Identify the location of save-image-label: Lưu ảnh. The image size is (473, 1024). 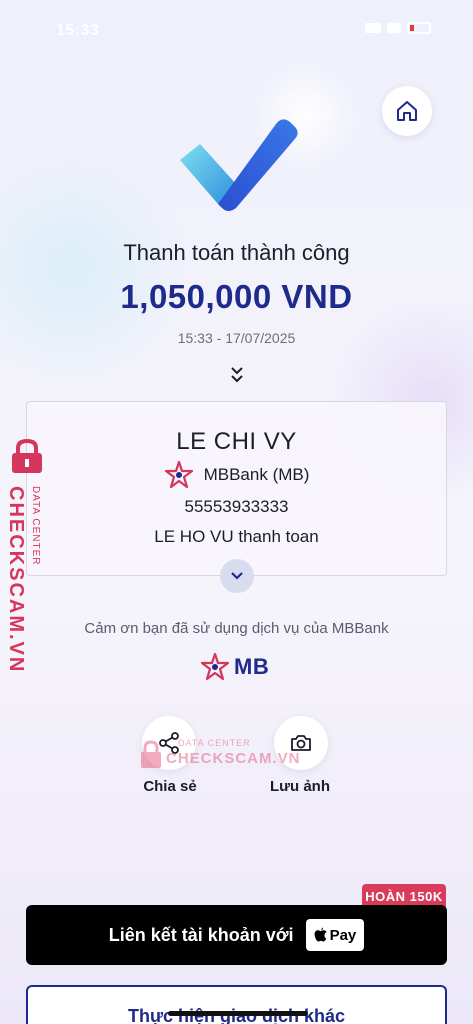
(300, 786).